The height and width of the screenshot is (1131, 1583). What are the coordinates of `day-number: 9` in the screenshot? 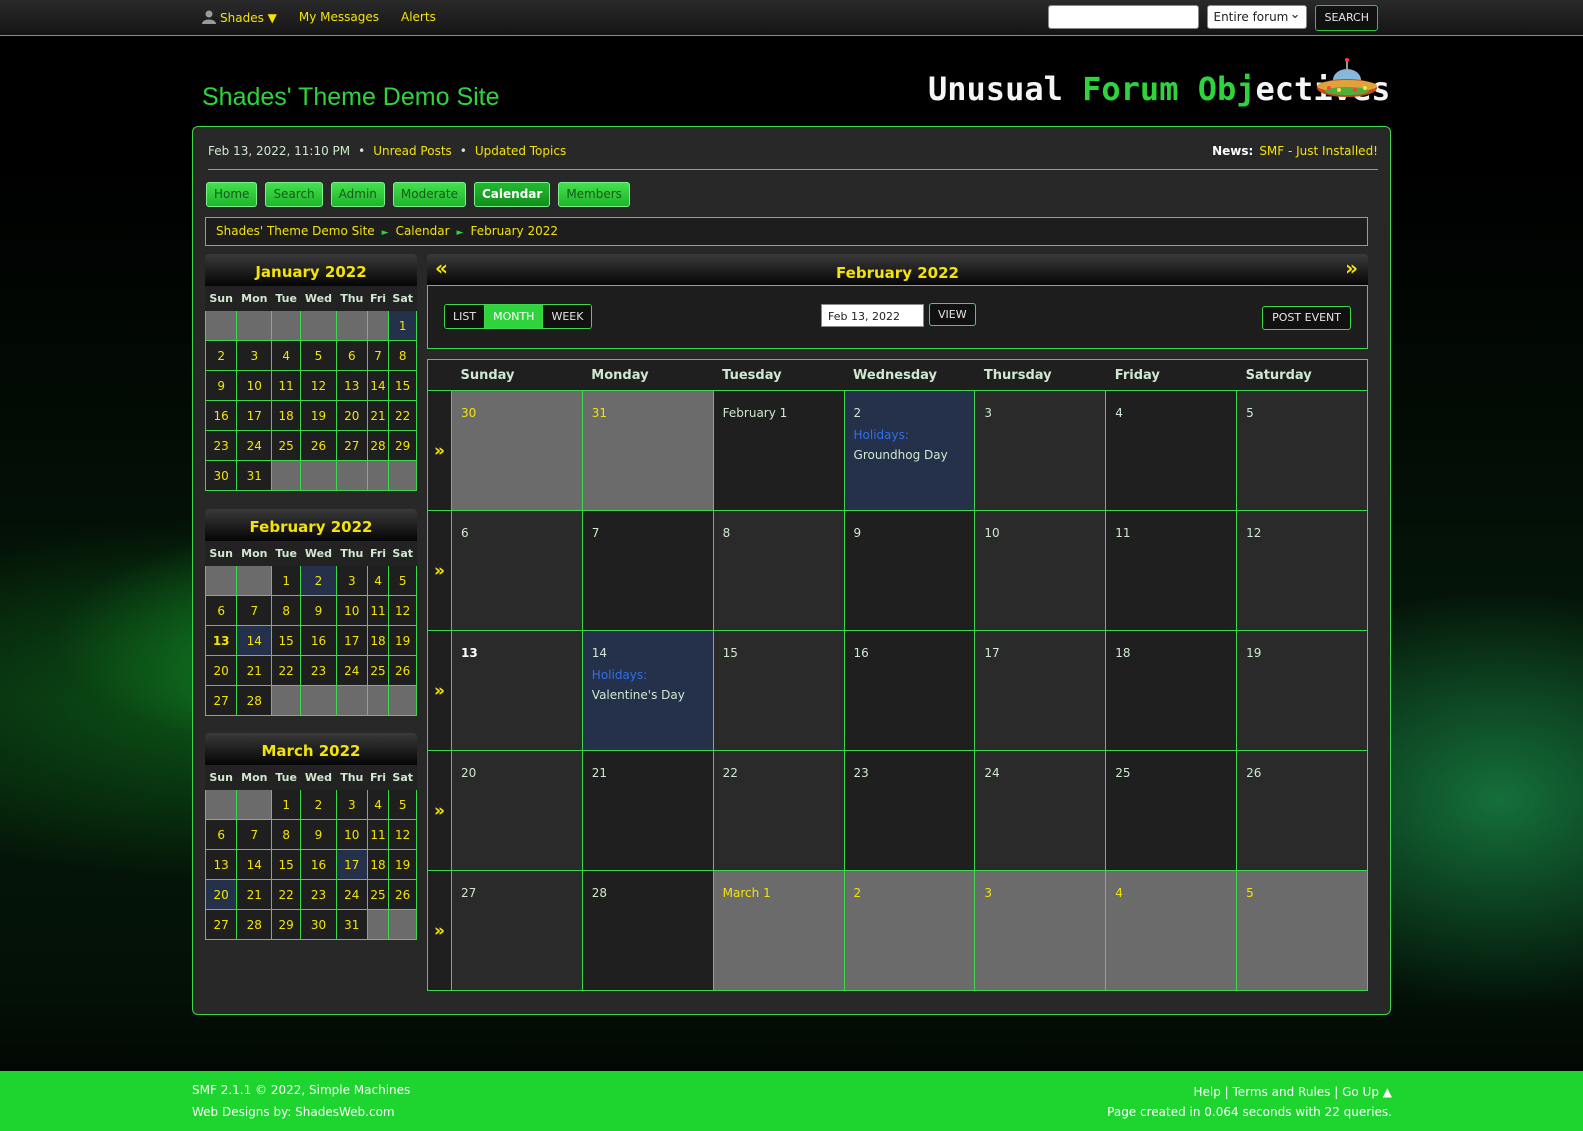 It's located at (910, 533).